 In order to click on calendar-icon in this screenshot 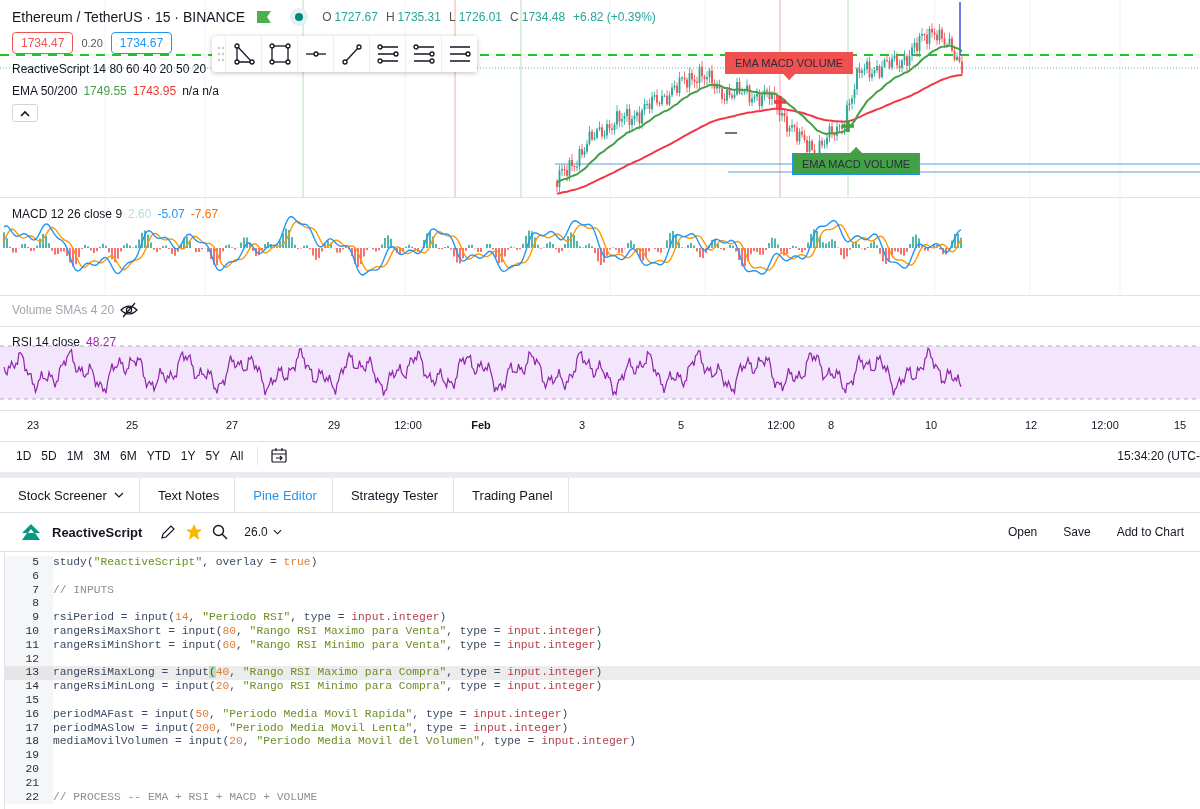, I will do `click(279, 456)`.